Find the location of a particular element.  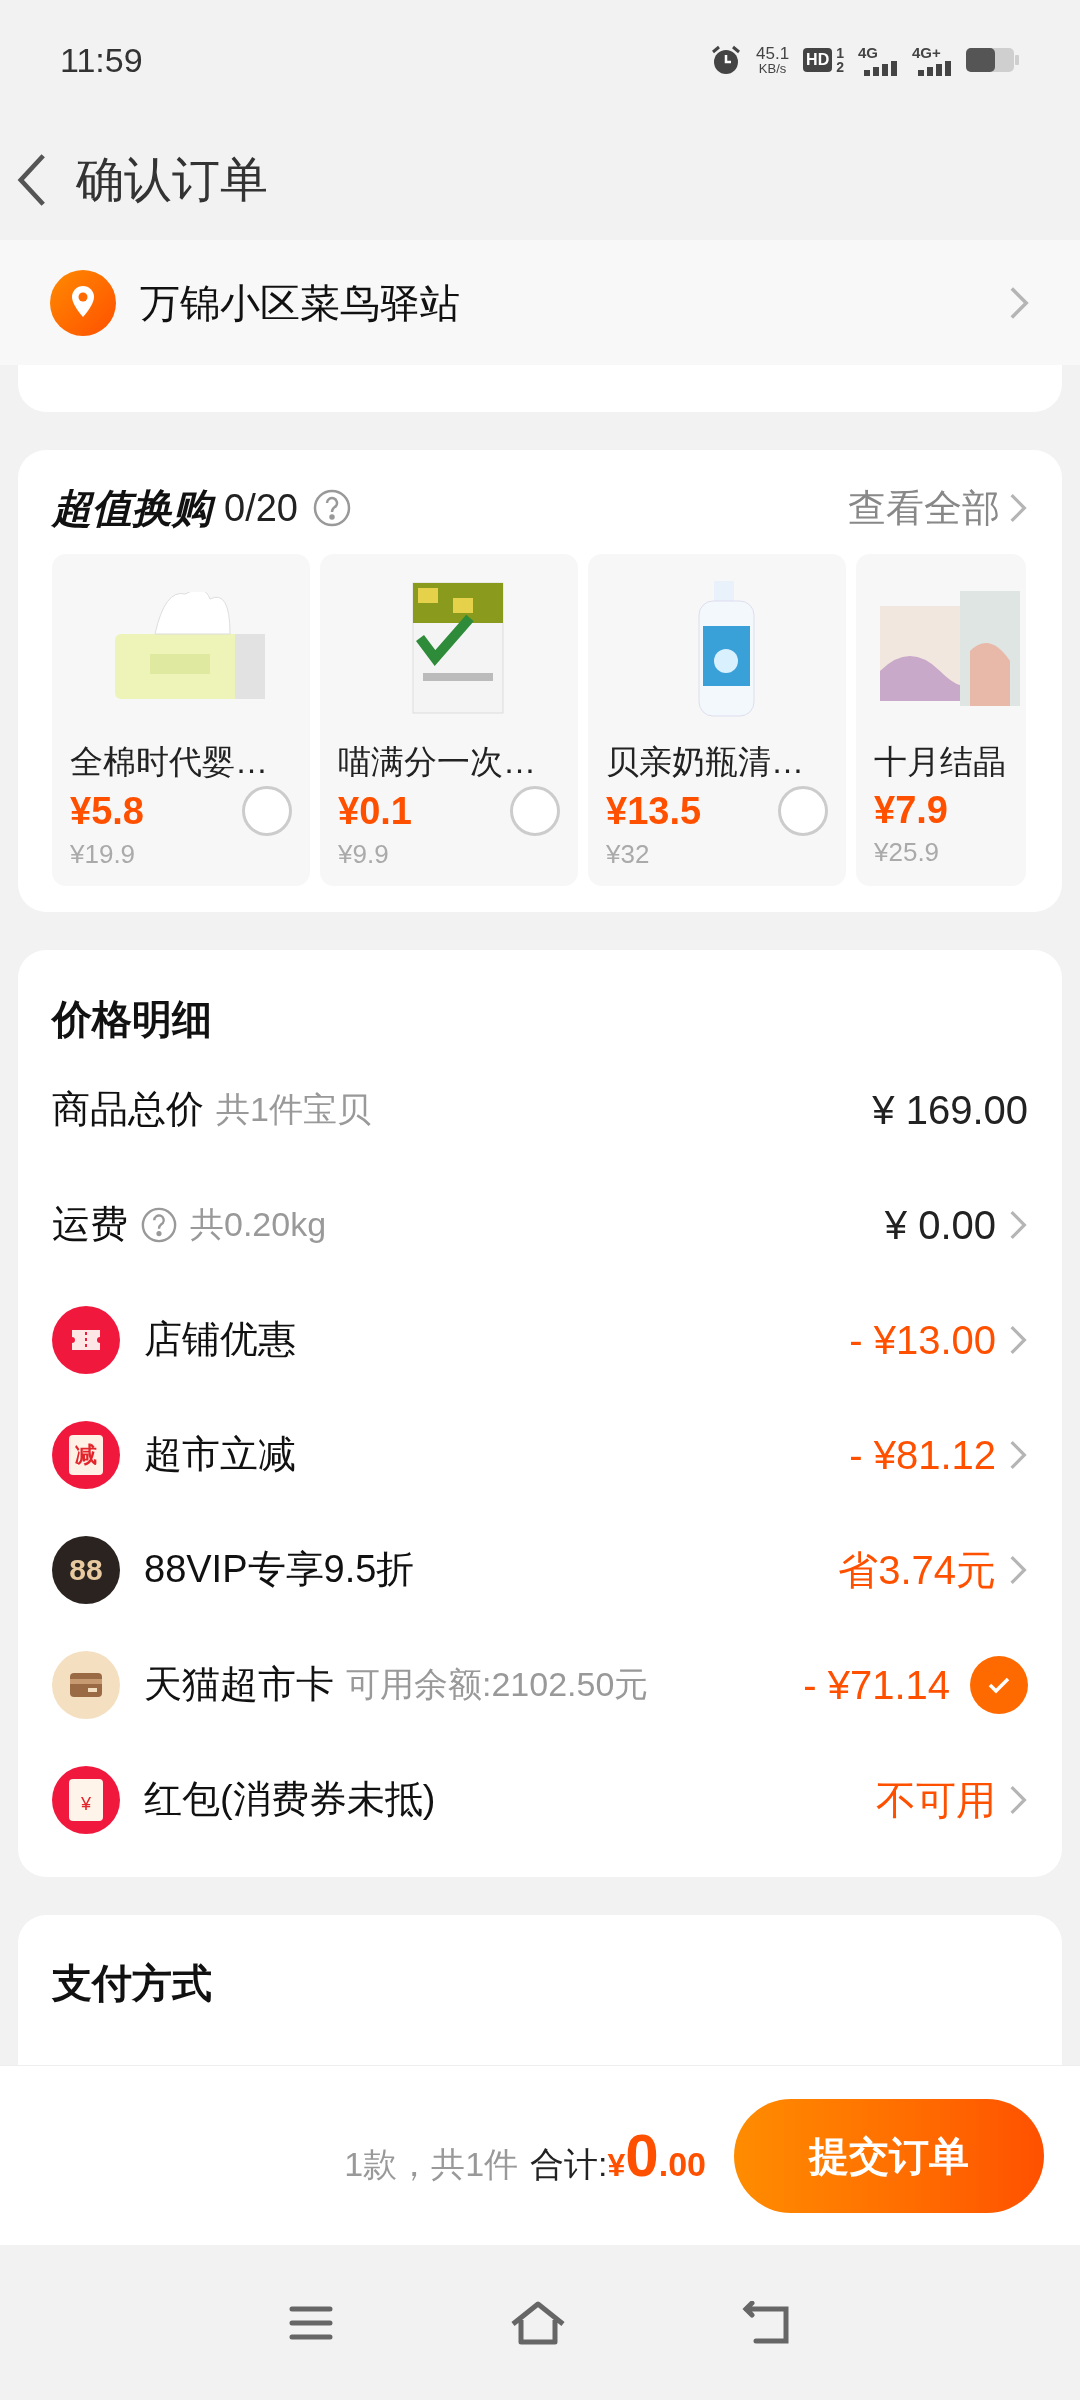

product-name: 十月结晶 is located at coordinates (940, 762).